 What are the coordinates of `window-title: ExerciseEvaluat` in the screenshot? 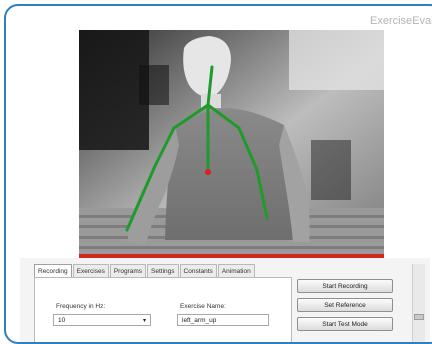 It's located at (401, 21).